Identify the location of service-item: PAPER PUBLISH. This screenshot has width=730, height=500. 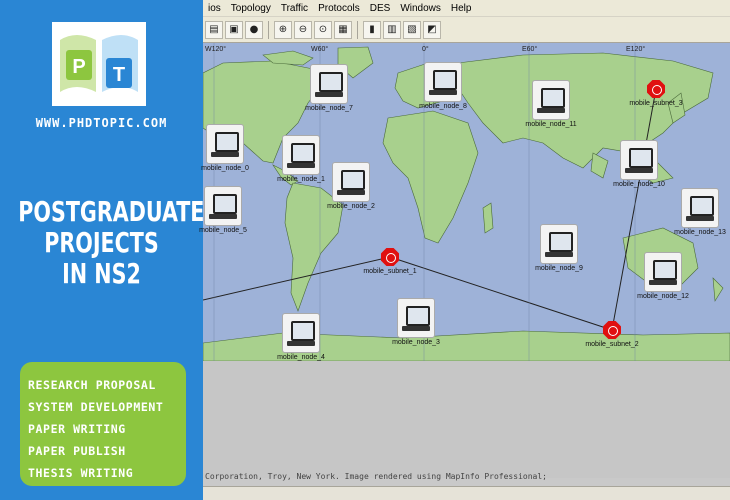
(77, 451).